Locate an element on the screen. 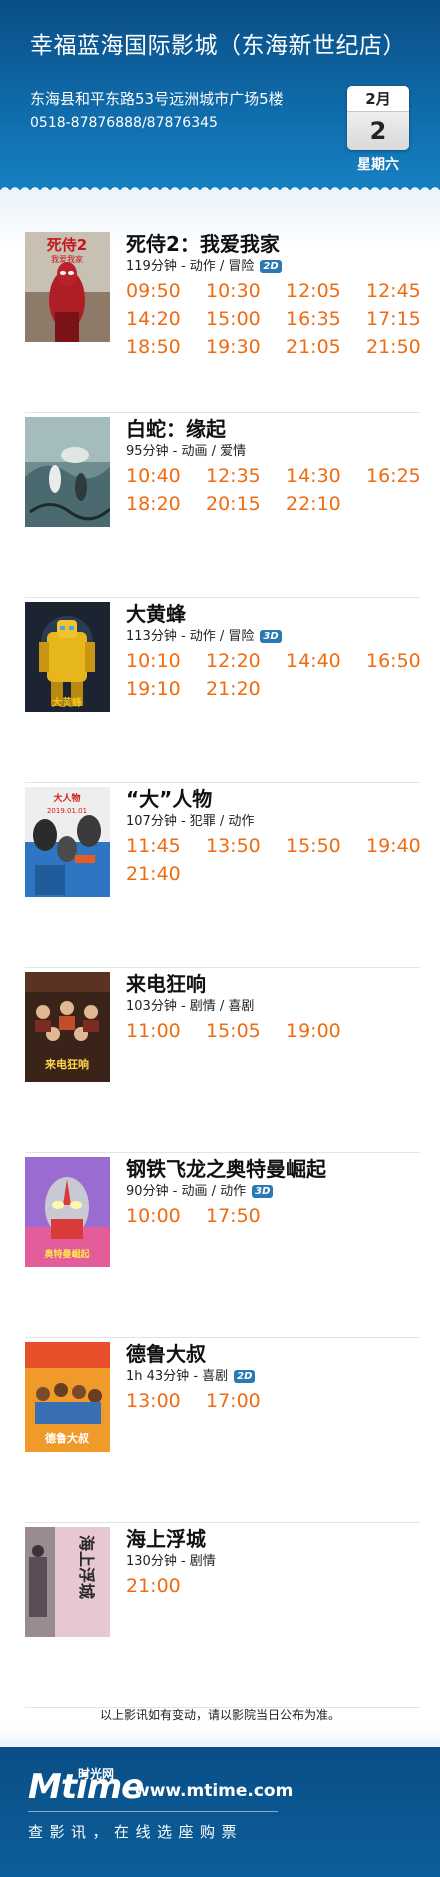 This screenshot has width=440, height=1877. showtime: 22:10 is located at coordinates (326, 504).